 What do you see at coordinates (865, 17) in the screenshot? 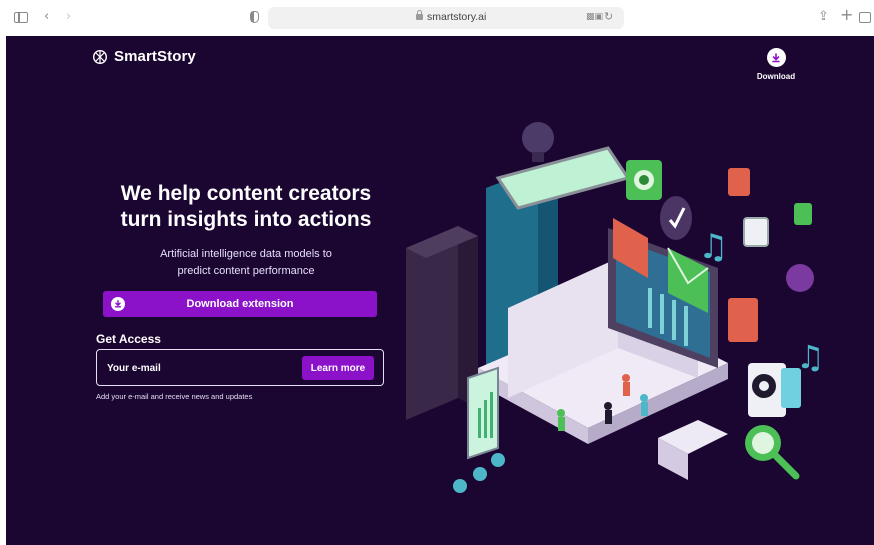
I see `tab-overview-icon` at bounding box center [865, 17].